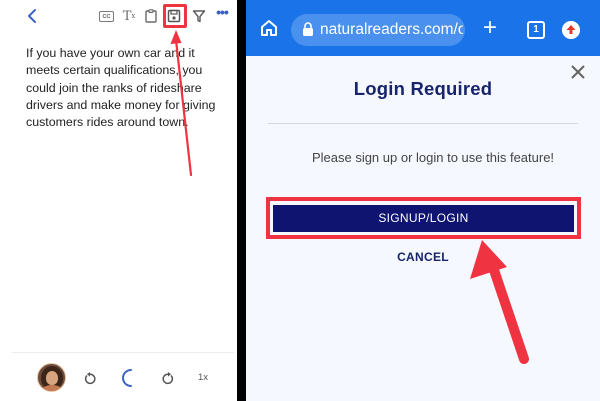 This screenshot has width=600, height=401. I want to click on dialog-divider, so click(423, 123).